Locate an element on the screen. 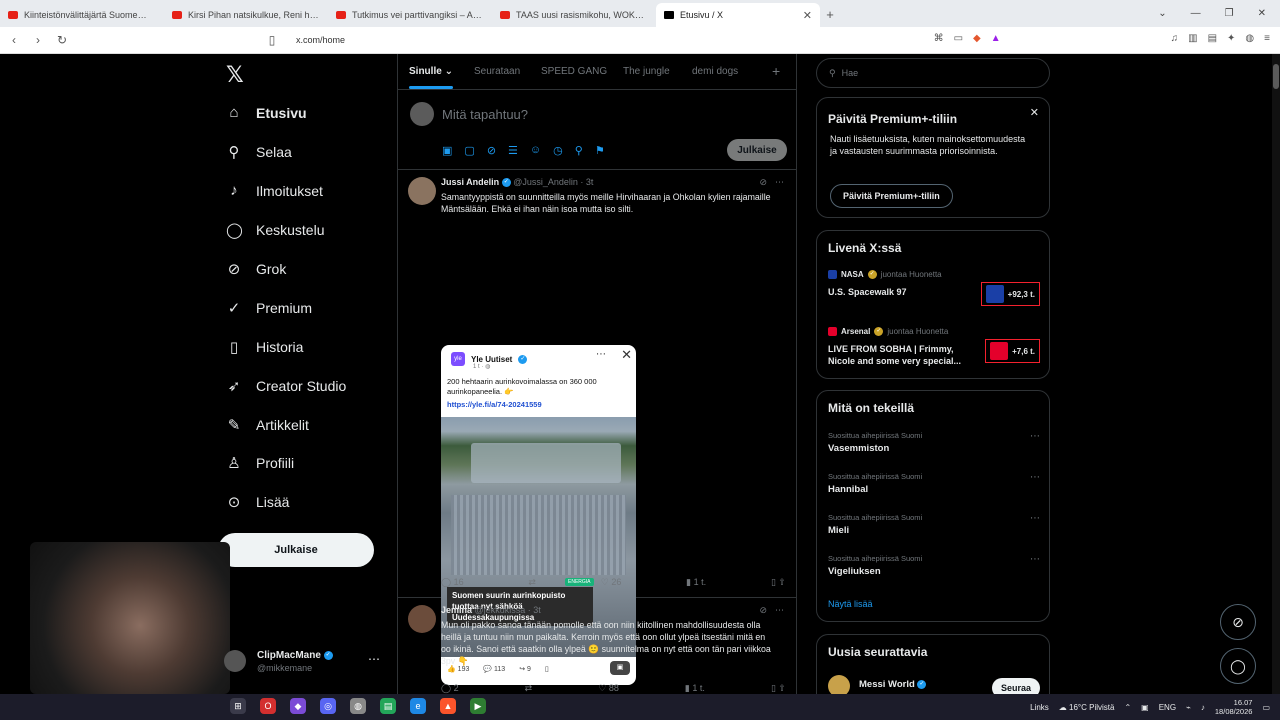 The height and width of the screenshot is (720, 1280). language-indicator: ENG is located at coordinates (1167, 707).